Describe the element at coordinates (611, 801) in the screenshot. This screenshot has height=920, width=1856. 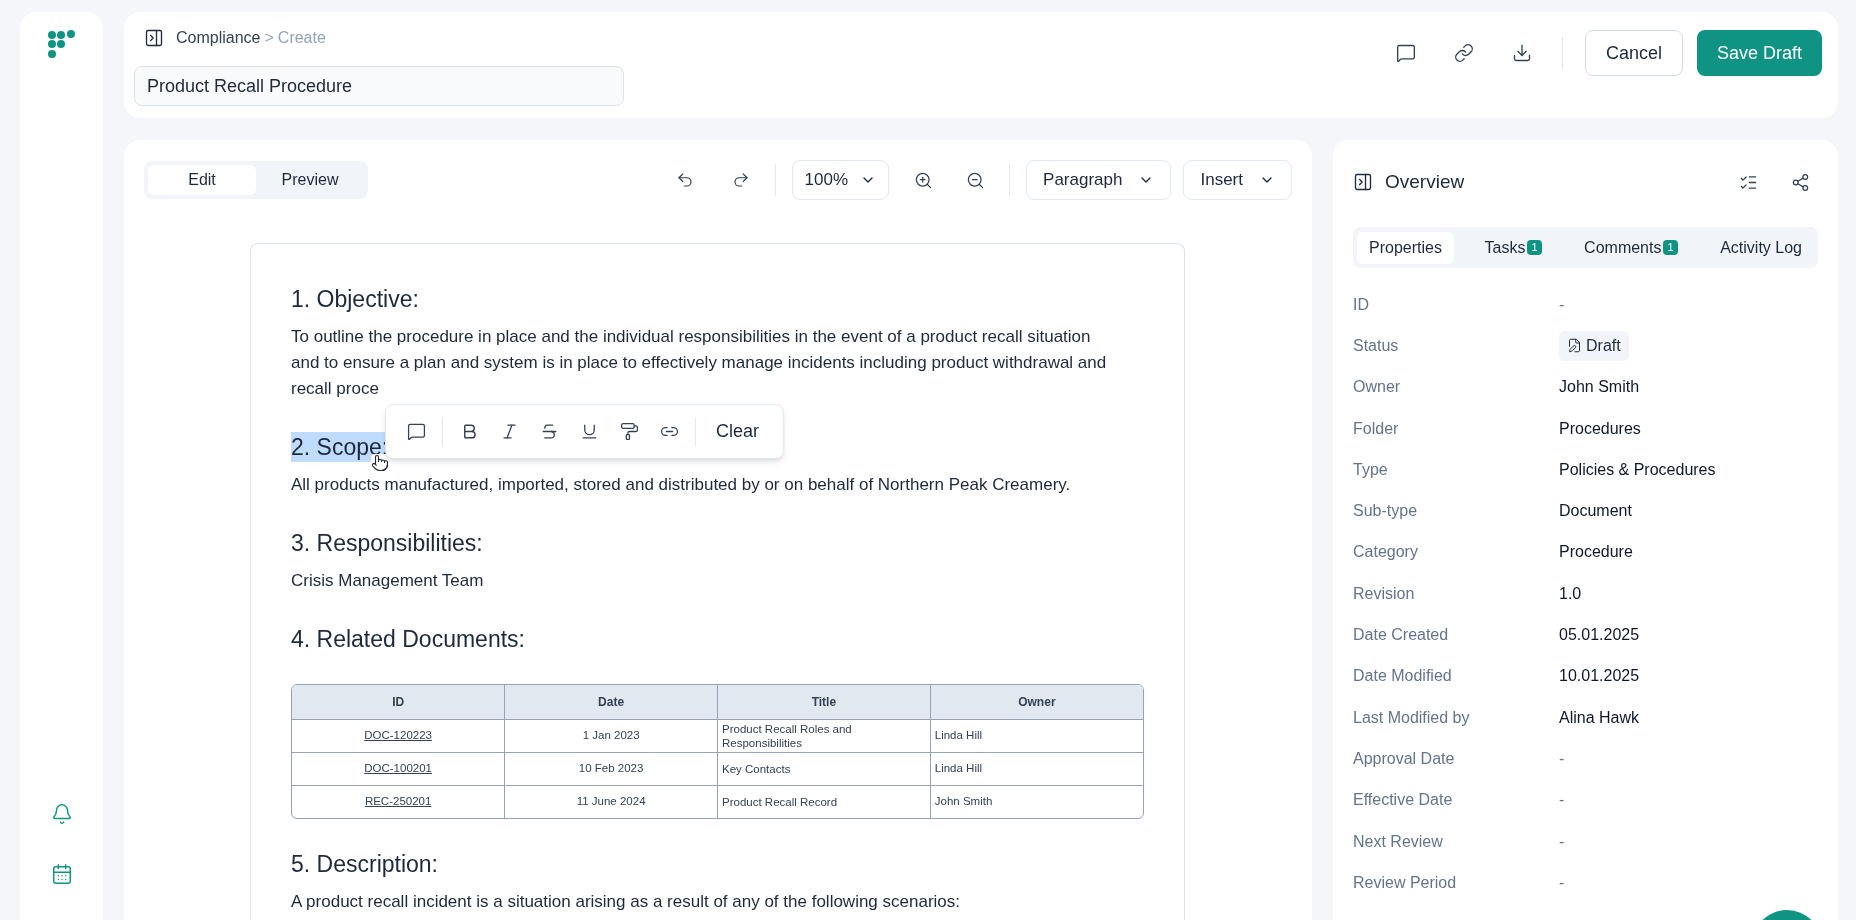
I see `table-cell: 11 June 2024` at that location.